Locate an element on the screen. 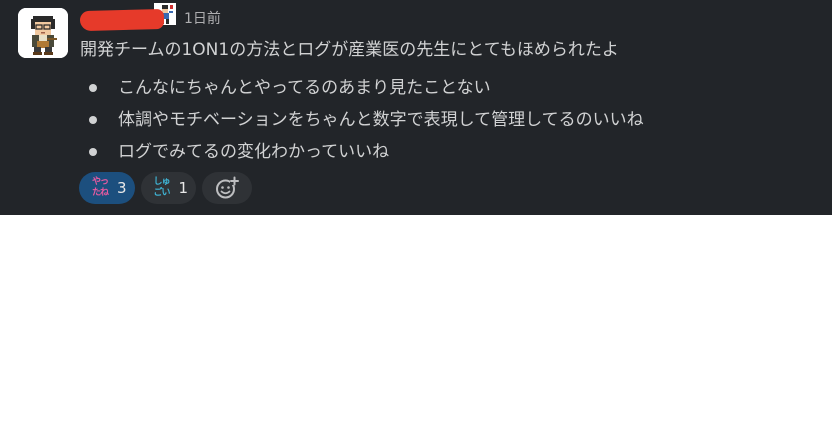 This screenshot has width=832, height=424. emoji-text-line1: やっ is located at coordinates (100, 182).